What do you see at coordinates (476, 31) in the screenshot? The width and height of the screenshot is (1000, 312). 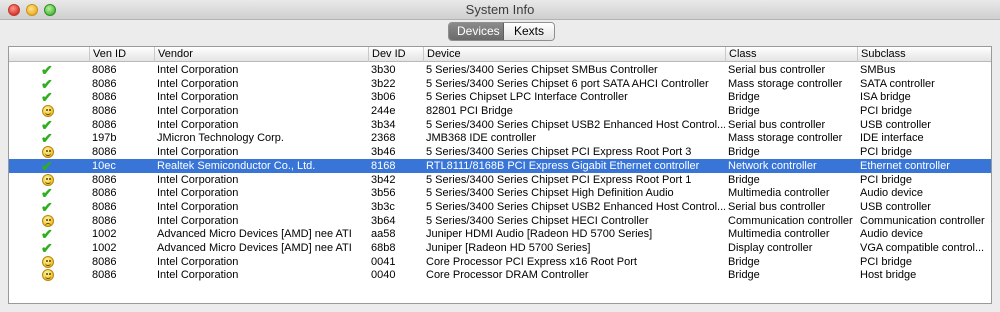 I see `tab-devices: Devices` at bounding box center [476, 31].